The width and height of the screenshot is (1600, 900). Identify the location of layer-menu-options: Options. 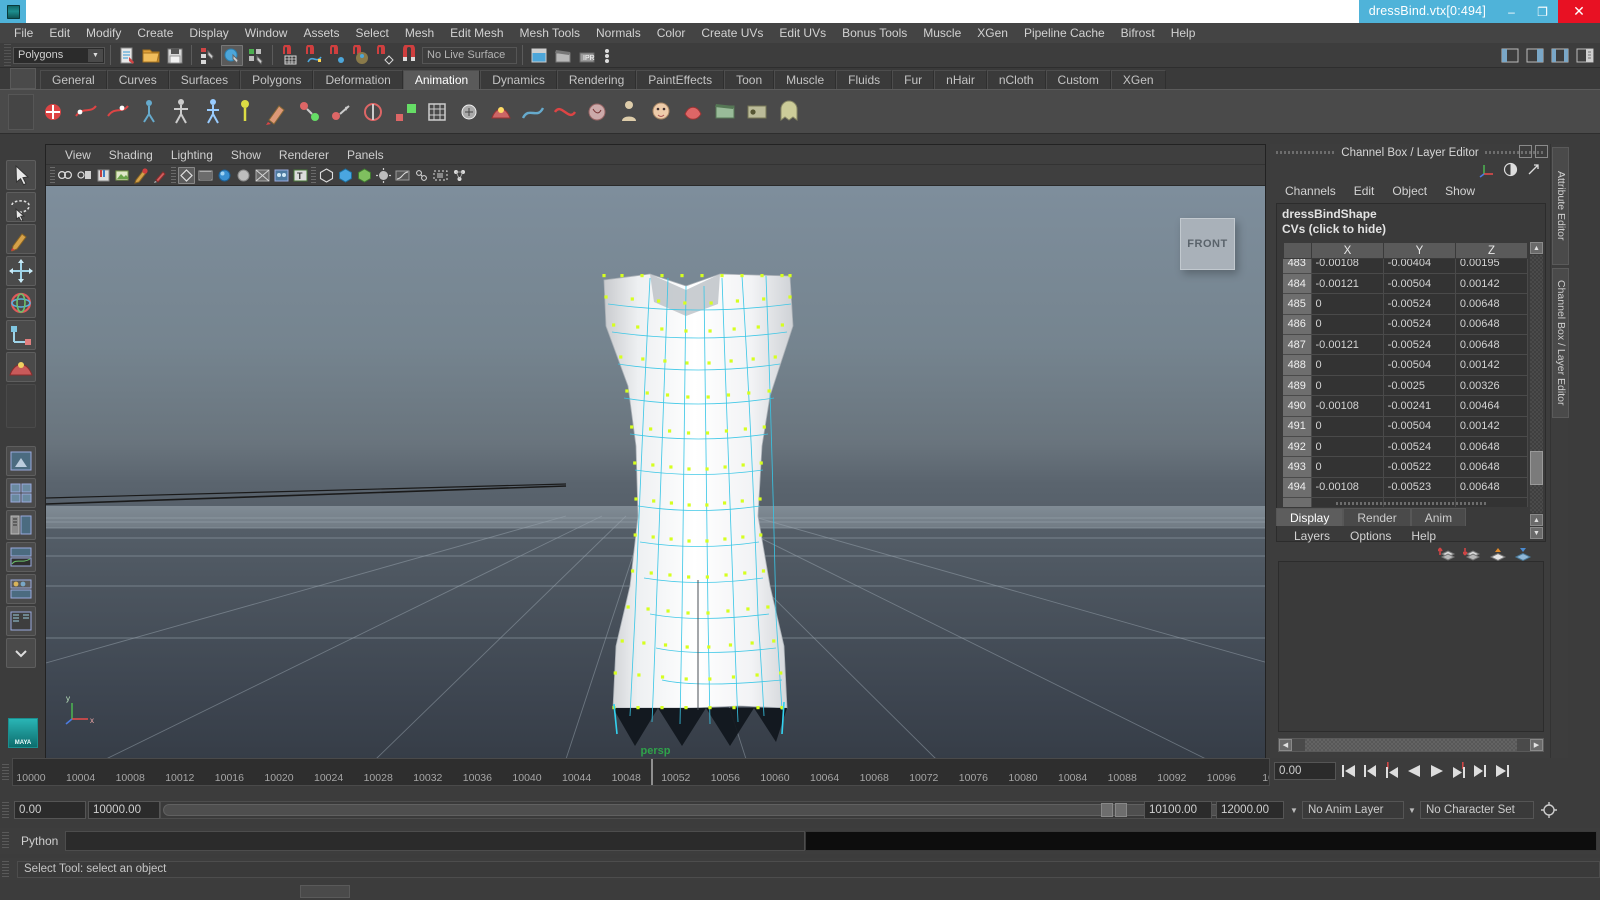
(1370, 536).